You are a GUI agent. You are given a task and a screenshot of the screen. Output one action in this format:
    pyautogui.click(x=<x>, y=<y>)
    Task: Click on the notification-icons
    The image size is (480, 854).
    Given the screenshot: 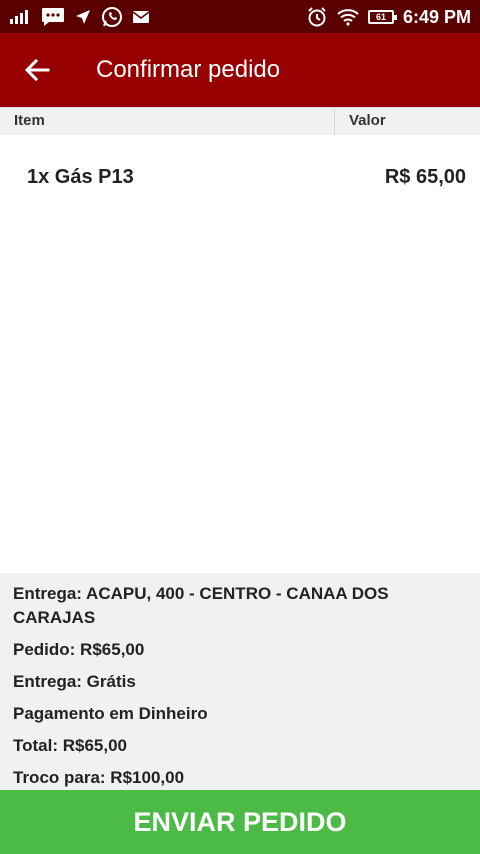 What is the action you would take?
    pyautogui.click(x=80, y=17)
    